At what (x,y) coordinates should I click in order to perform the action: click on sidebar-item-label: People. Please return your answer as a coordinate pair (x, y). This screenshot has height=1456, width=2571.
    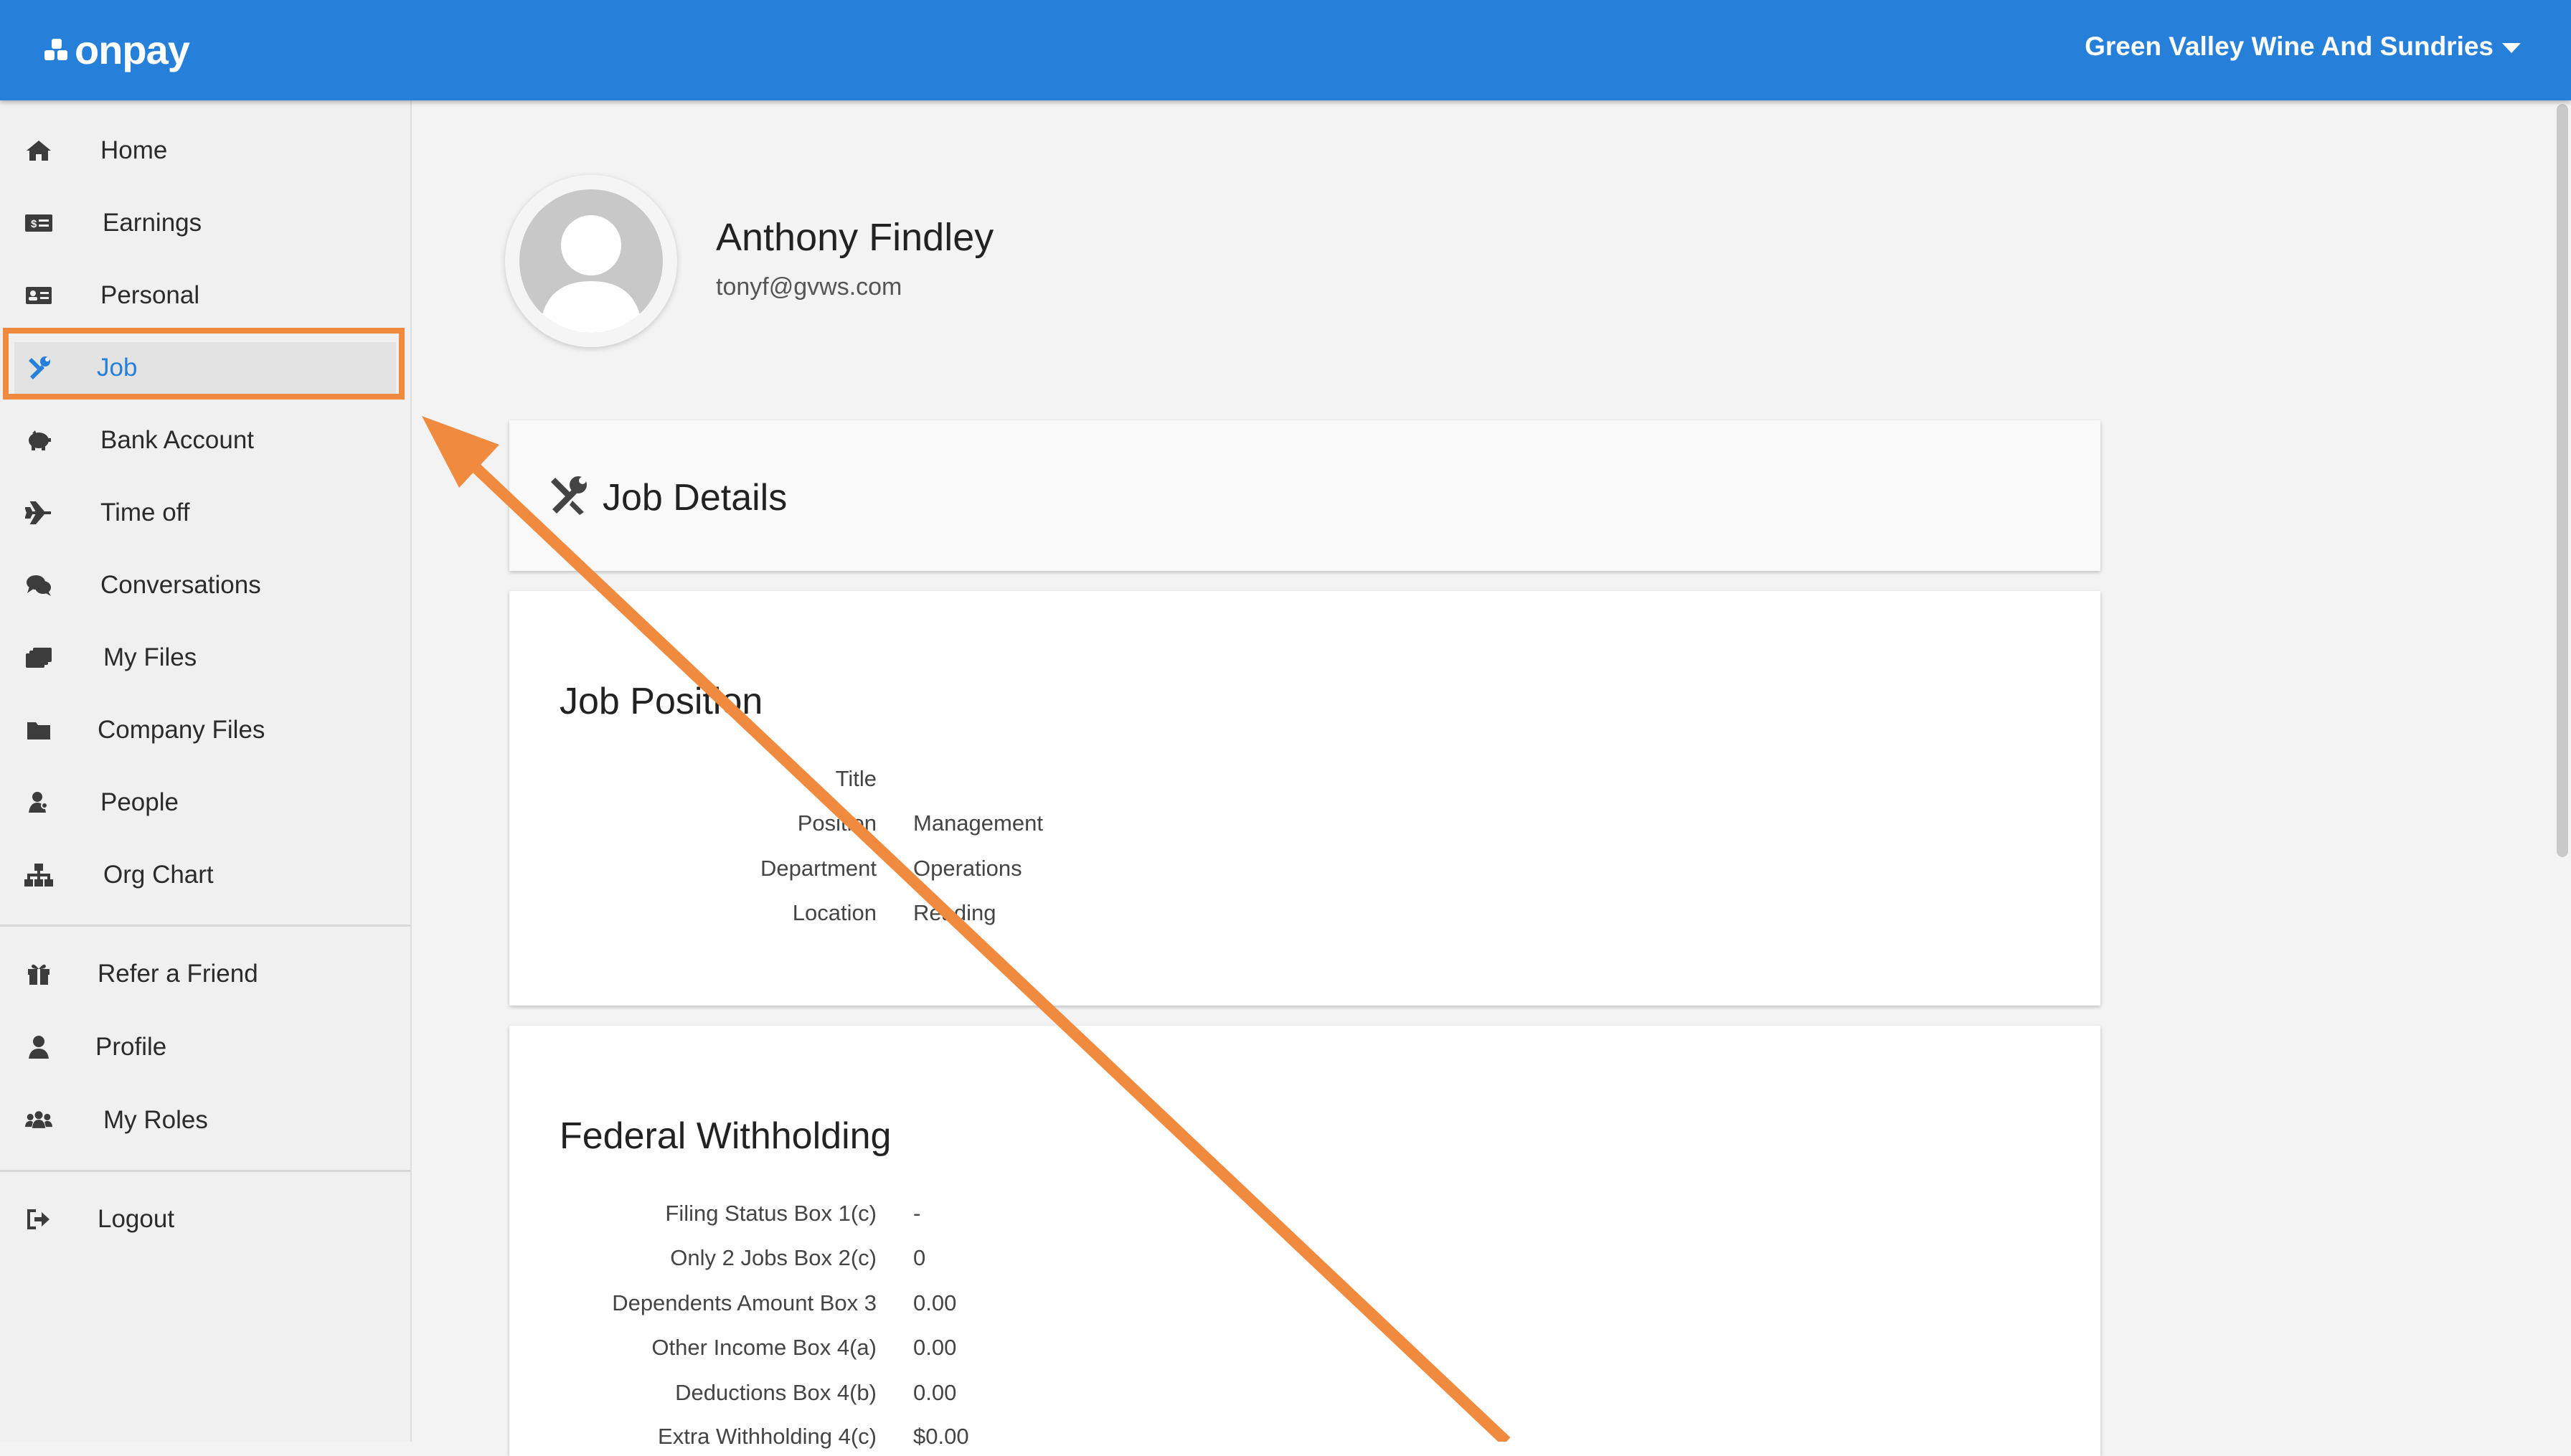
    Looking at the image, I should click on (139, 802).